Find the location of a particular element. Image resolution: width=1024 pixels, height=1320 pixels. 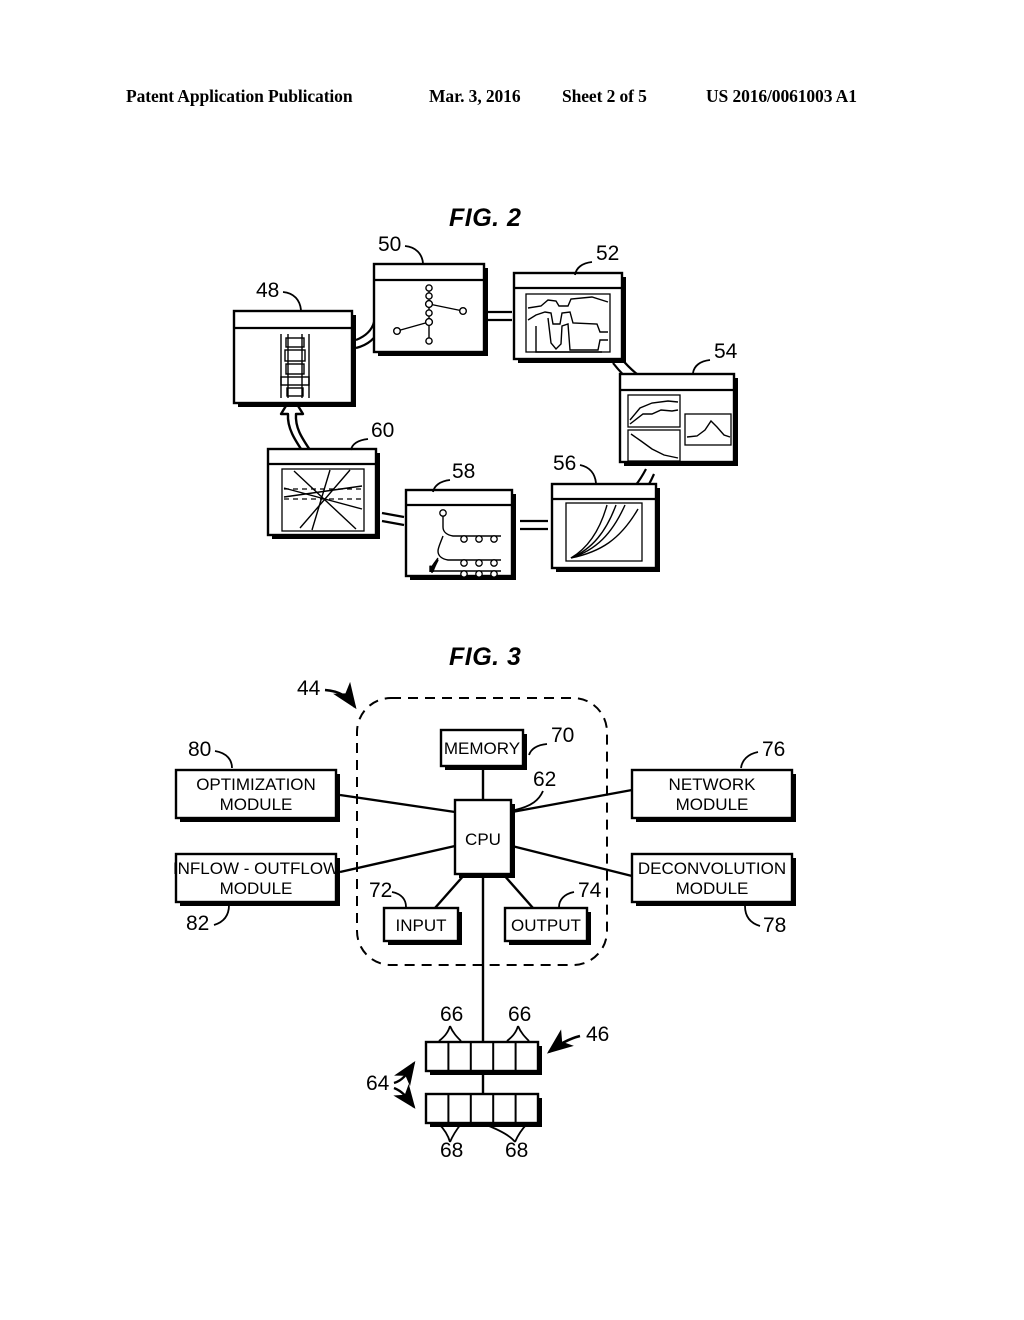

deconvolution-module-label-line1: DECONVOLUTION is located at coordinates (712, 868).